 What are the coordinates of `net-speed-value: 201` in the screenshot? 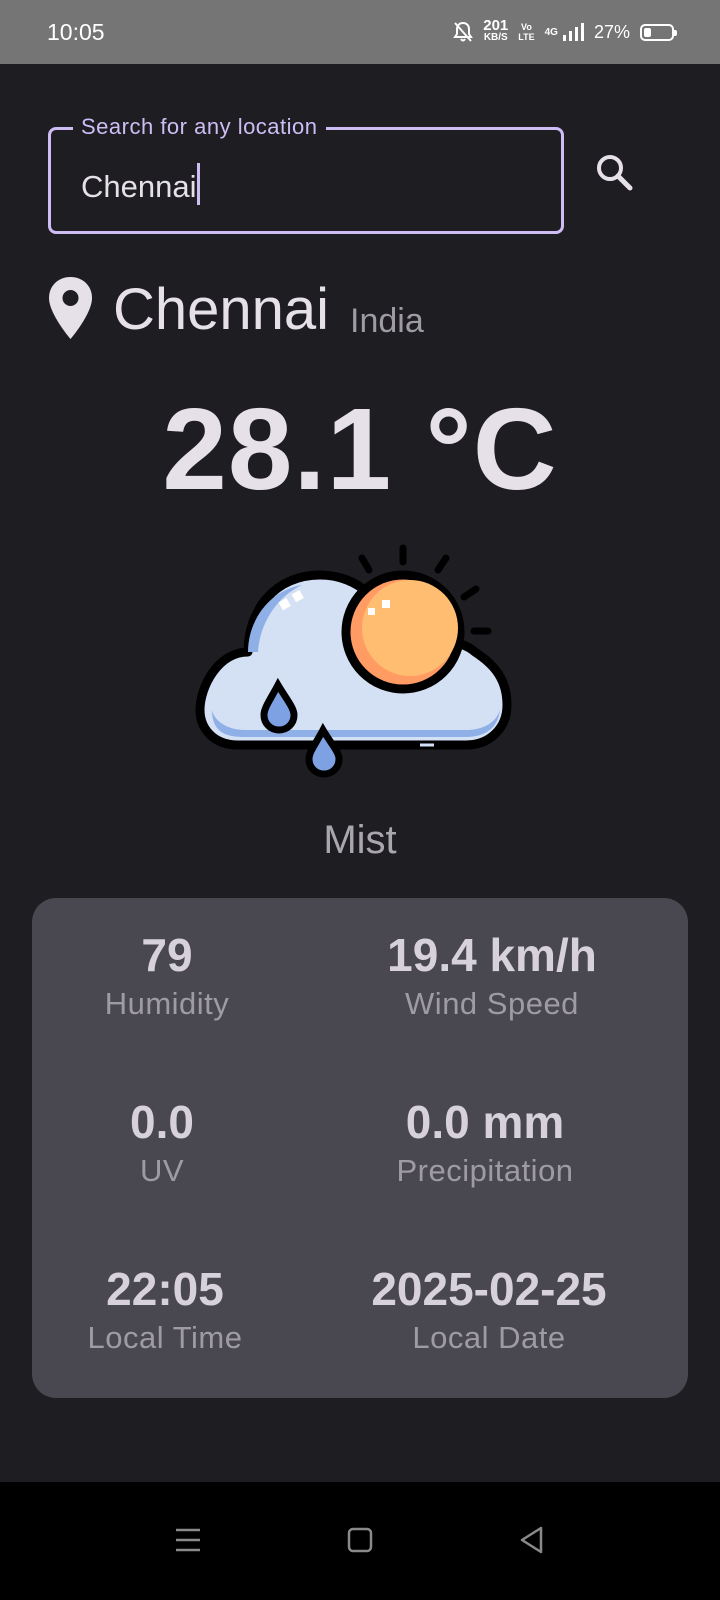 It's located at (496, 25).